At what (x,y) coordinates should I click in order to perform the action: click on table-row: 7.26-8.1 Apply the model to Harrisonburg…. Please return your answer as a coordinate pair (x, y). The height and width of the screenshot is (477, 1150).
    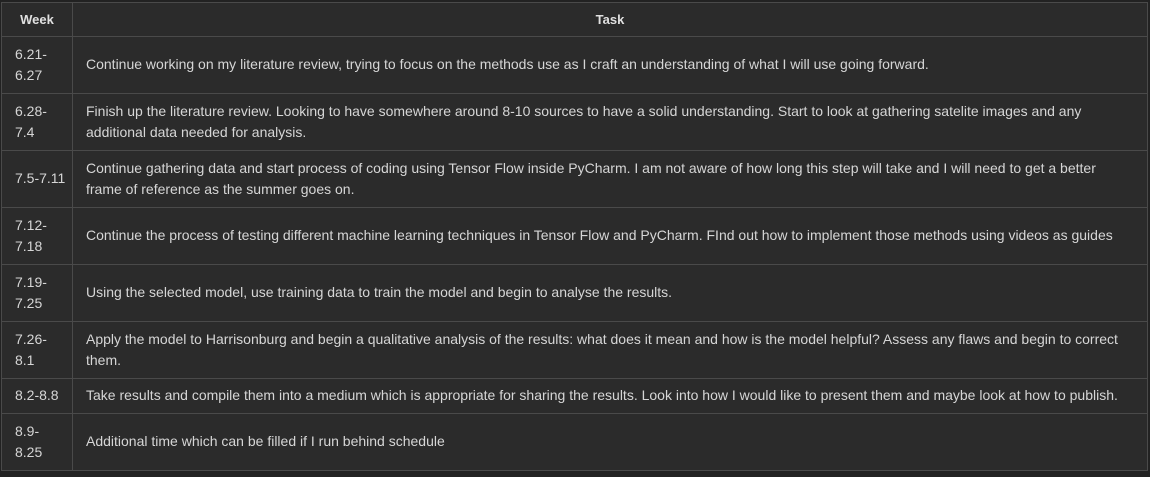
    Looking at the image, I should click on (574, 350).